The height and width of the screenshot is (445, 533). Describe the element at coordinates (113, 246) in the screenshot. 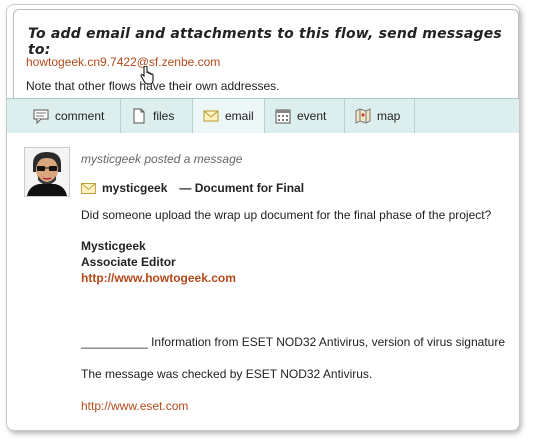

I see `signature-name: Mysticgeek` at that location.